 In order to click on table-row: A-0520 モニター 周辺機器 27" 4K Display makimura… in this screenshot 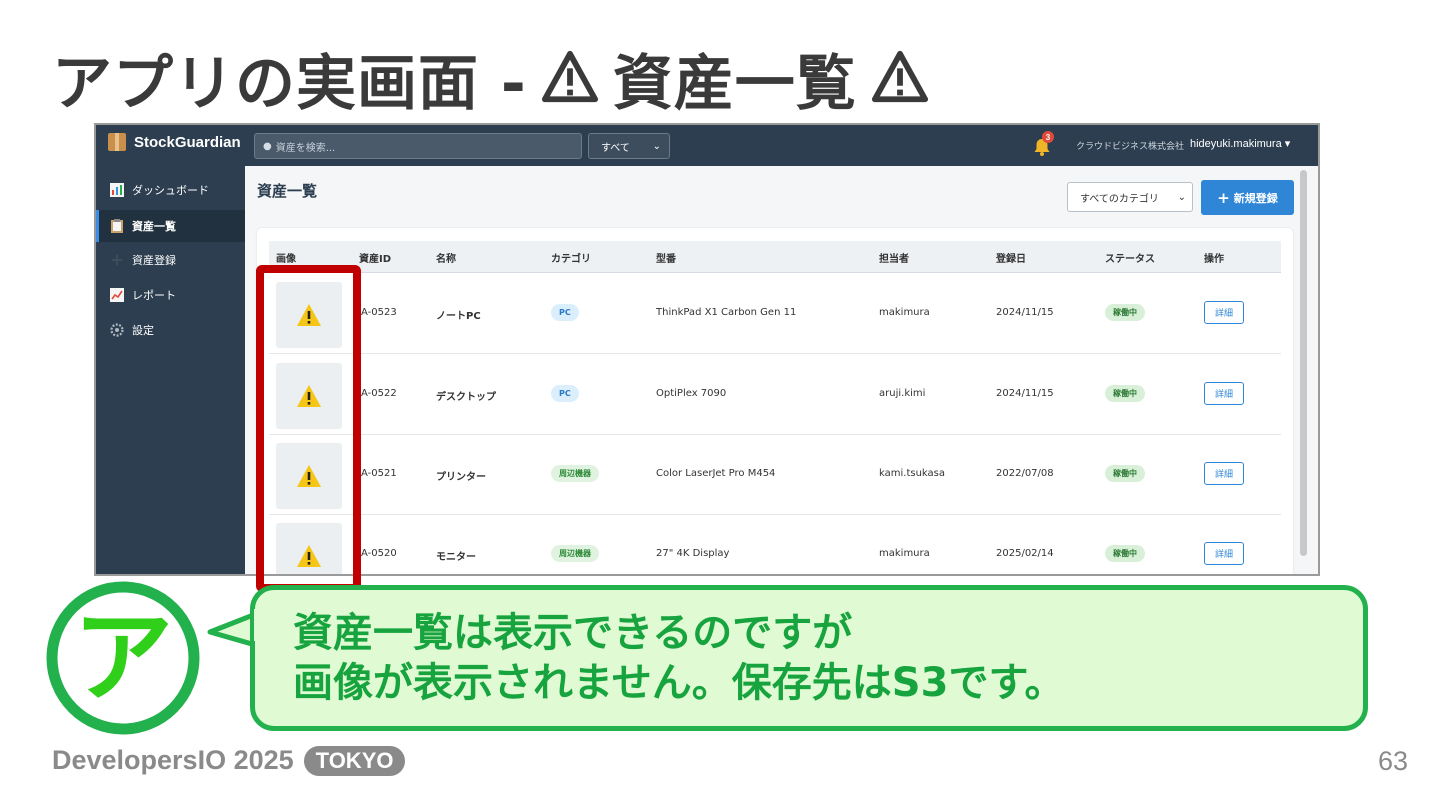, I will do `click(775, 544)`.